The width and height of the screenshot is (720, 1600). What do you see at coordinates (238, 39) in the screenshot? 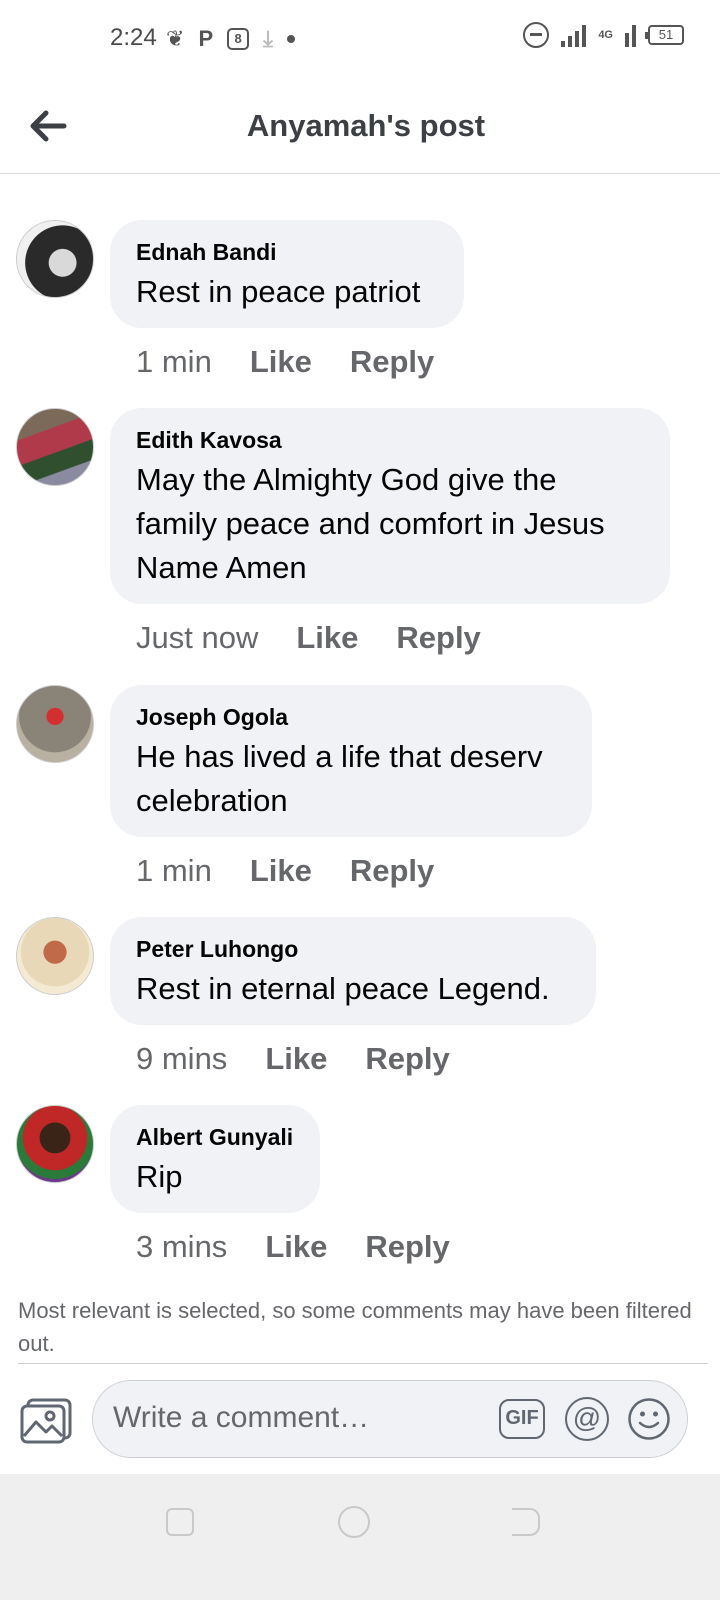
I see `b-app-icon: 8` at bounding box center [238, 39].